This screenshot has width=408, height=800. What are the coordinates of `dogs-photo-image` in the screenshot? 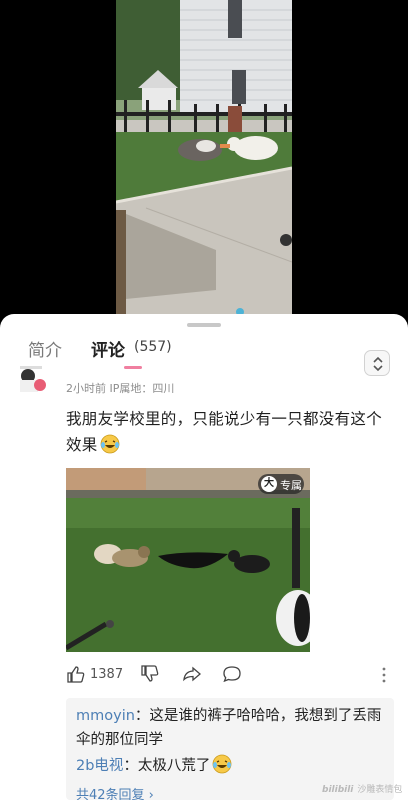 It's located at (188, 560).